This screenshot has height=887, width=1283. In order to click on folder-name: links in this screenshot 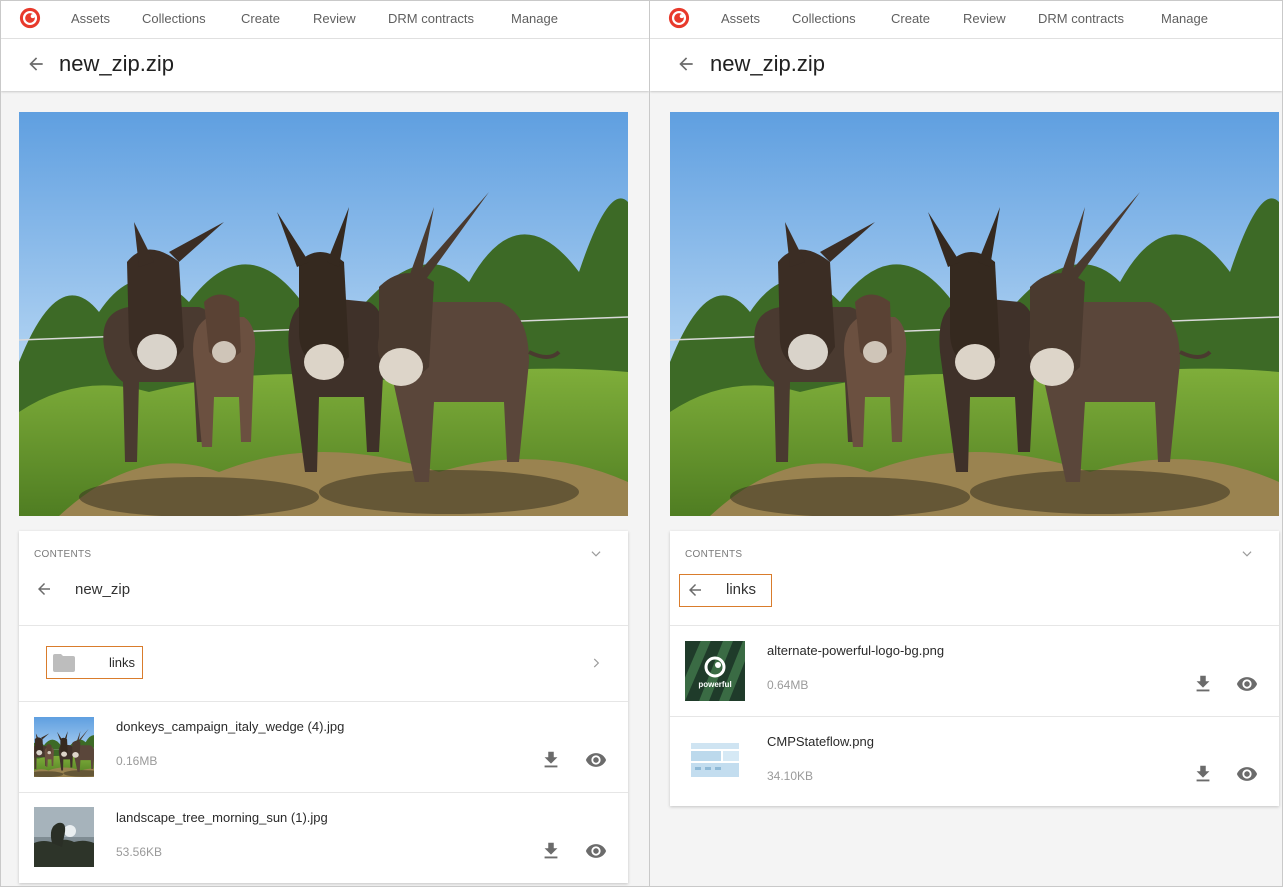, I will do `click(122, 662)`.